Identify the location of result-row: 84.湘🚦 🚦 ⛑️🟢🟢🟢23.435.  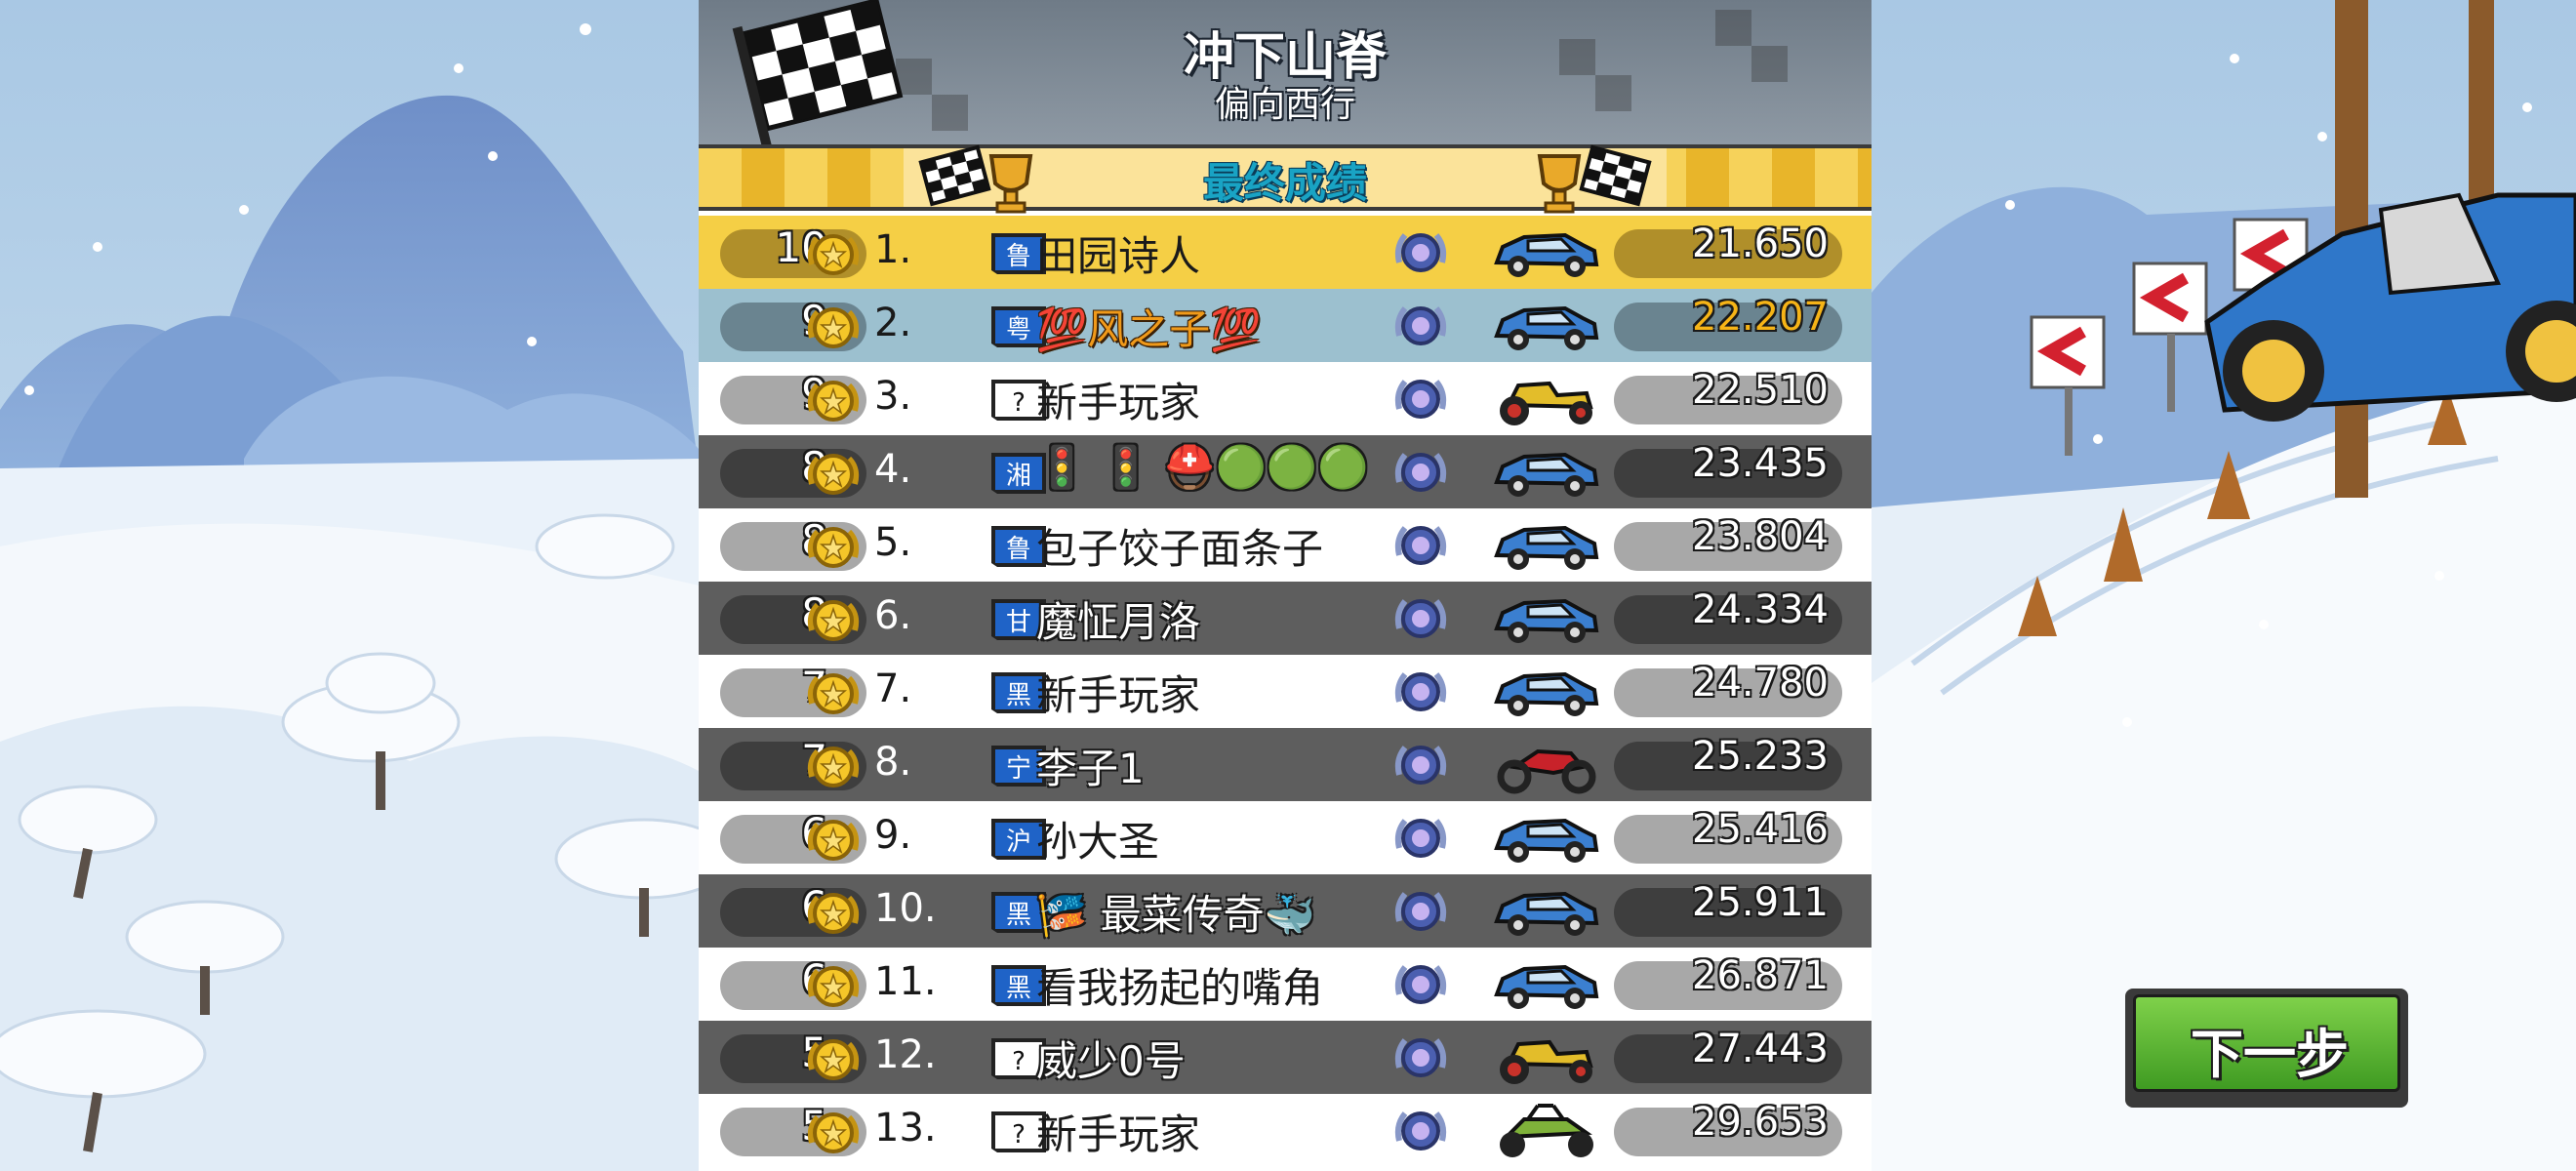
(1285, 471).